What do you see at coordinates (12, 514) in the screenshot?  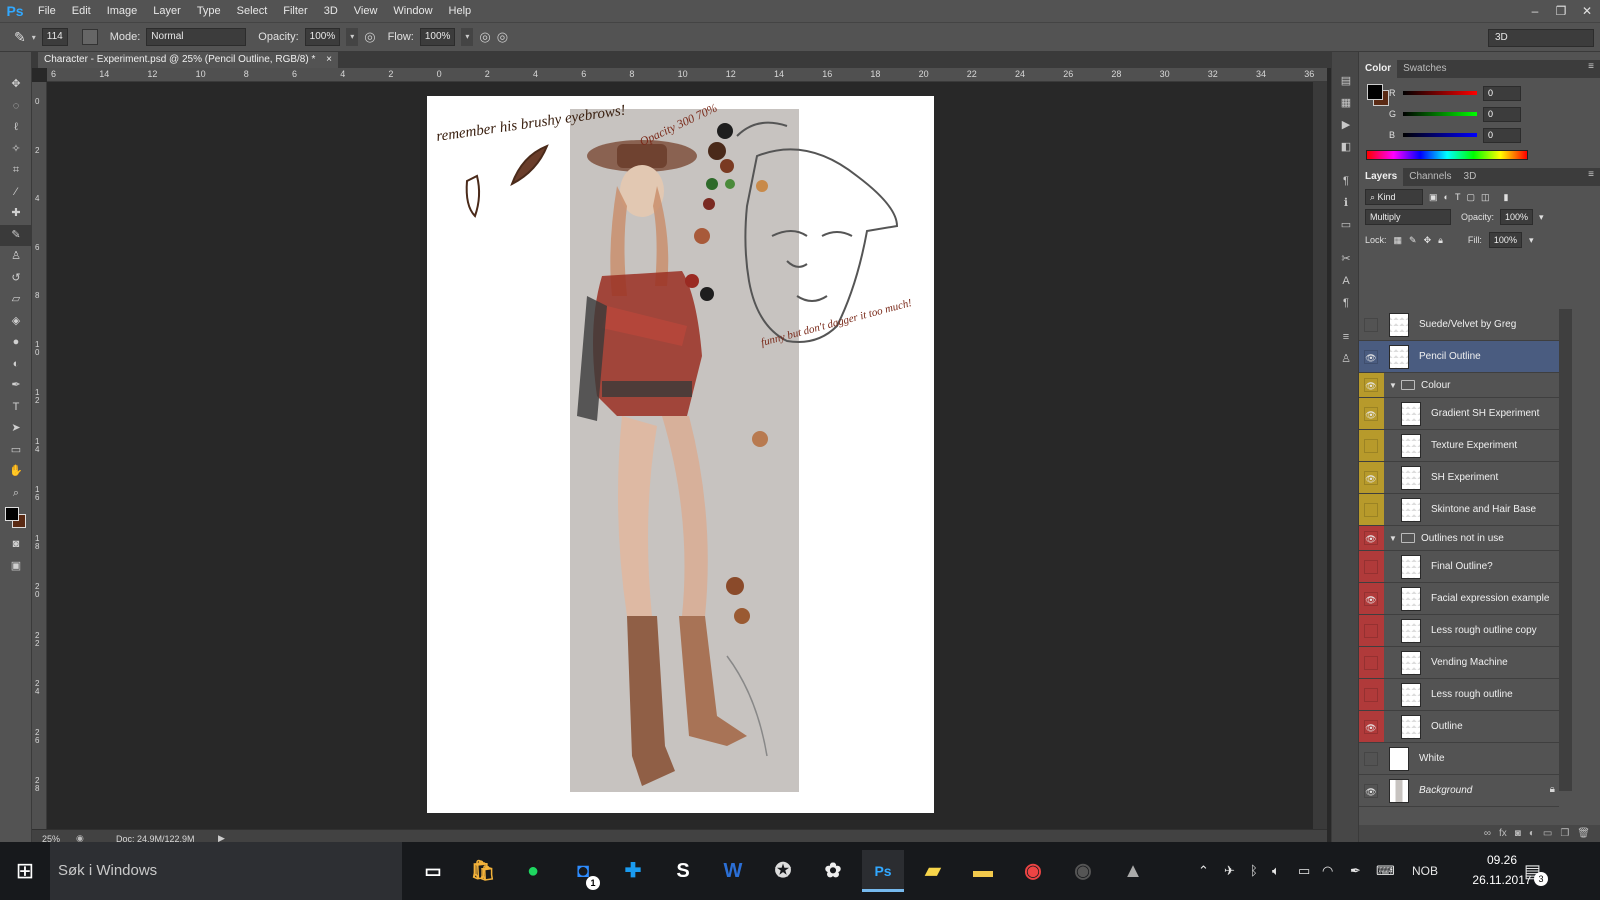 I see `foreground-color-swatch` at bounding box center [12, 514].